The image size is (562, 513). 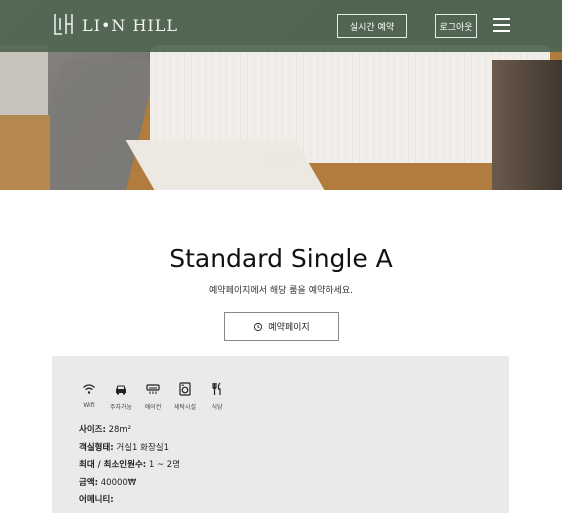 I want to click on restaurant-icon, so click(x=216, y=388).